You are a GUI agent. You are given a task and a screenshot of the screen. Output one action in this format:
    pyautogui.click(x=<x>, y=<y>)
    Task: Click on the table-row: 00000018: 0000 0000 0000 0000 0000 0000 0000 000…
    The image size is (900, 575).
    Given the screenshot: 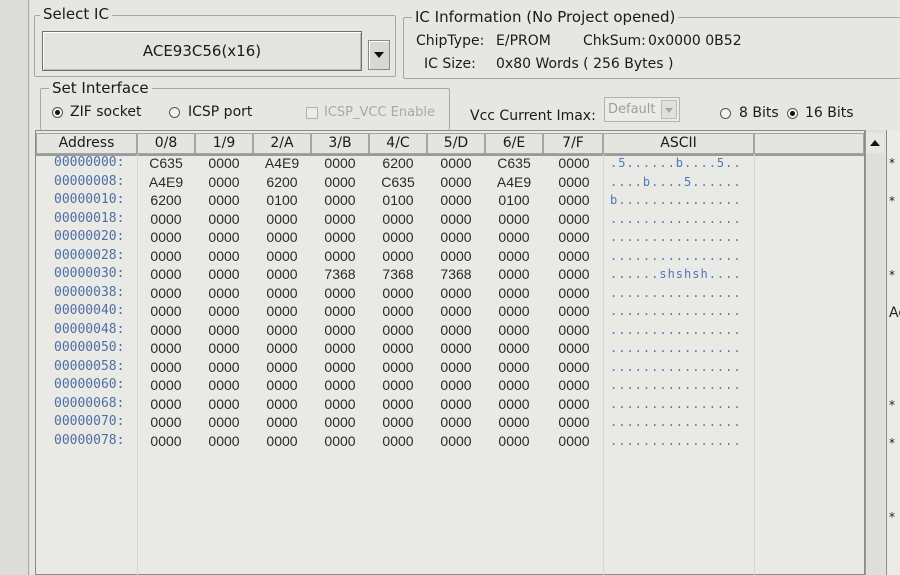 What is the action you would take?
    pyautogui.click(x=396, y=219)
    